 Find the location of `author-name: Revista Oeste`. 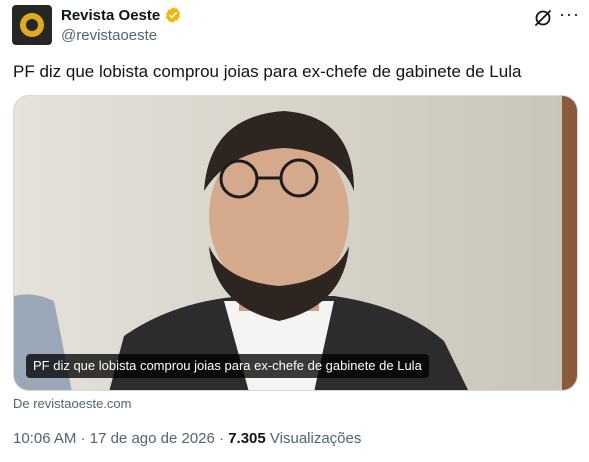

author-name: Revista Oeste is located at coordinates (110, 15).